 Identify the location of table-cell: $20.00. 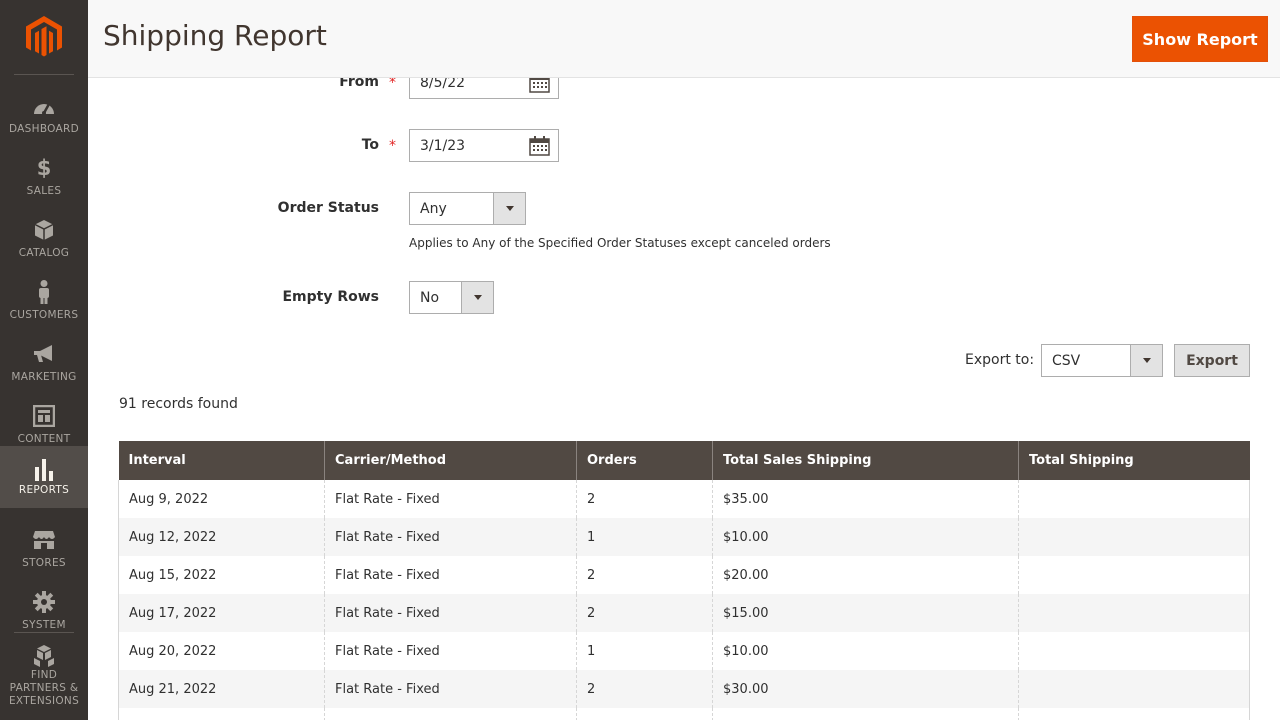
(865, 575).